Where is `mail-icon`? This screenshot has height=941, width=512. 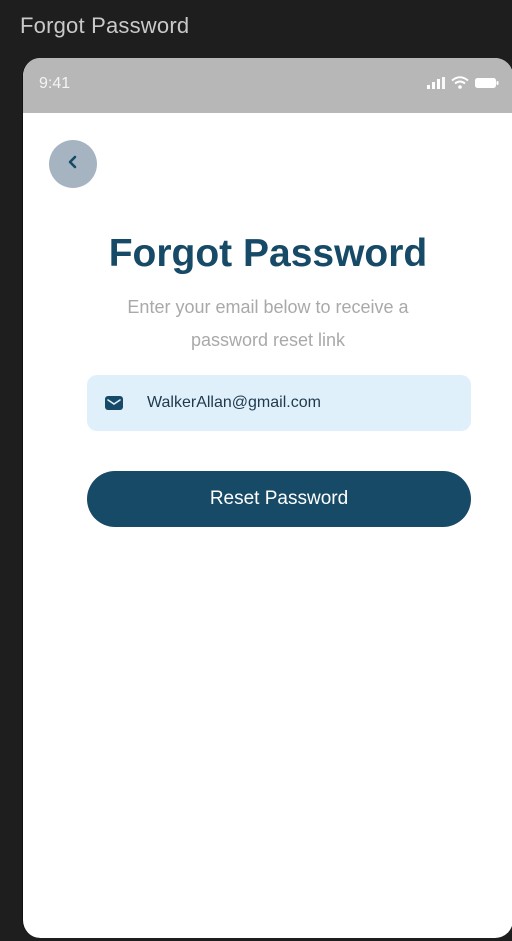 mail-icon is located at coordinates (114, 403).